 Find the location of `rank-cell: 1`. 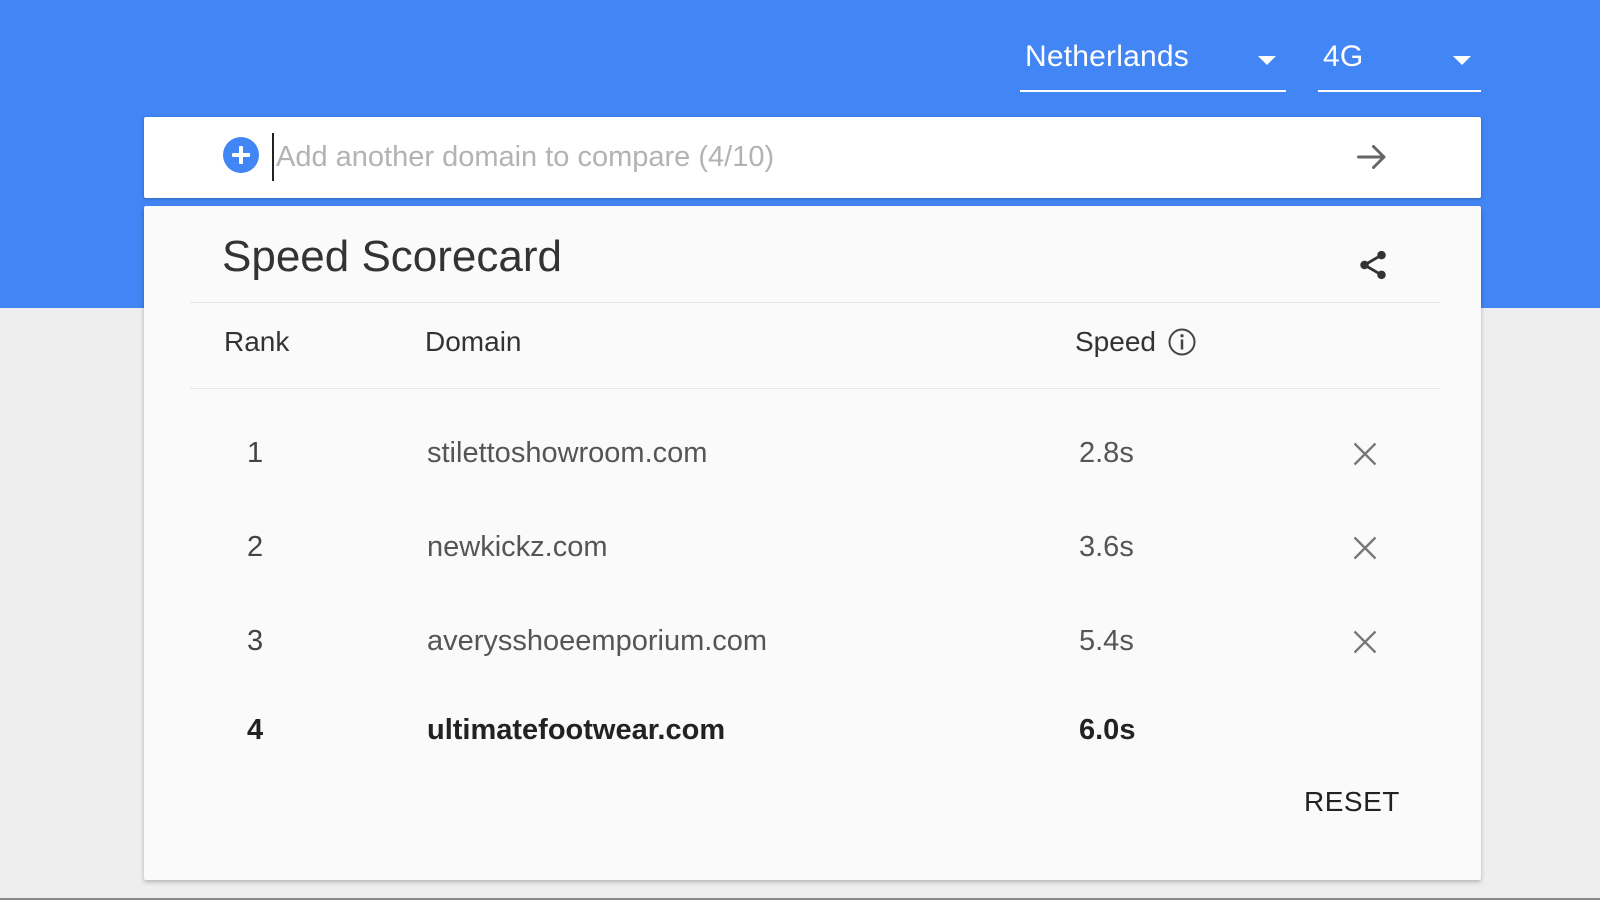

rank-cell: 1 is located at coordinates (255, 453).